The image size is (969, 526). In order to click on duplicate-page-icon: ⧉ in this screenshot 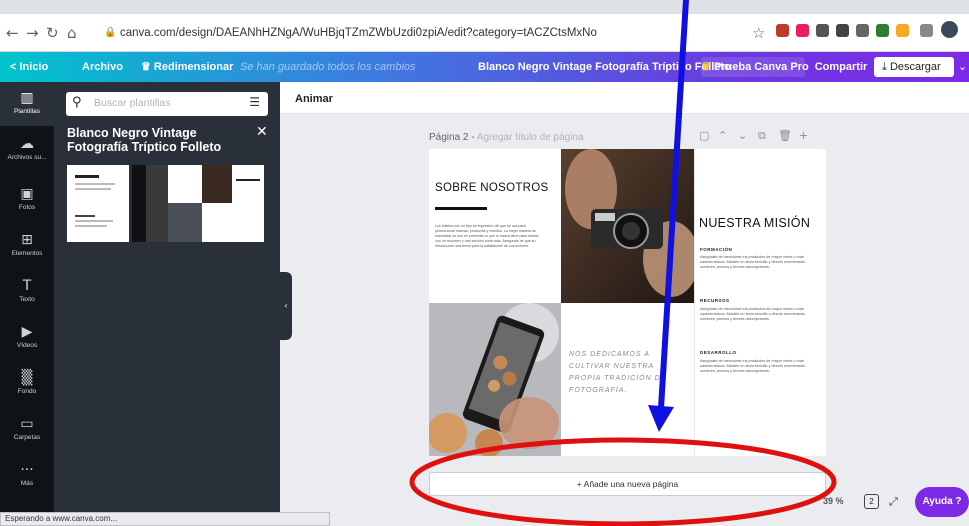, I will do `click(762, 136)`.